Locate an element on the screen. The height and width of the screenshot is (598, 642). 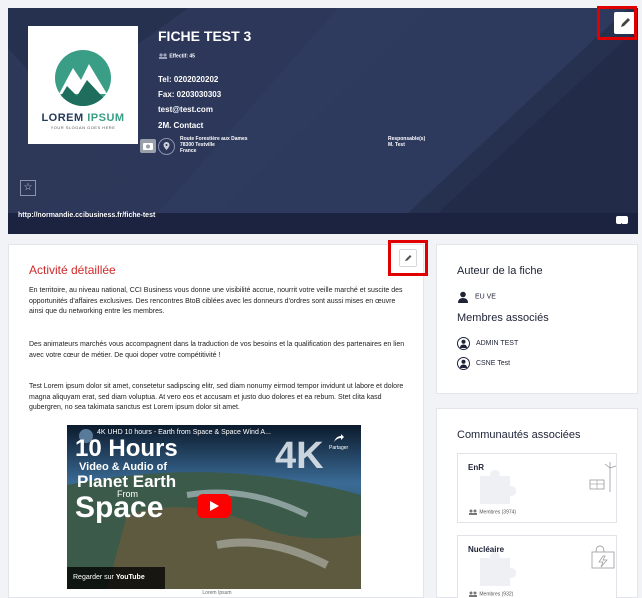
community-members: Membres (3974) is located at coordinates (492, 512).